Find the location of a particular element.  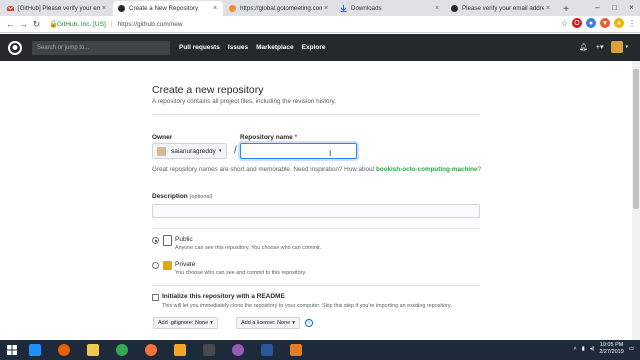

gitignore-select: Add .gitignore: None ▾ is located at coordinates (185, 323).